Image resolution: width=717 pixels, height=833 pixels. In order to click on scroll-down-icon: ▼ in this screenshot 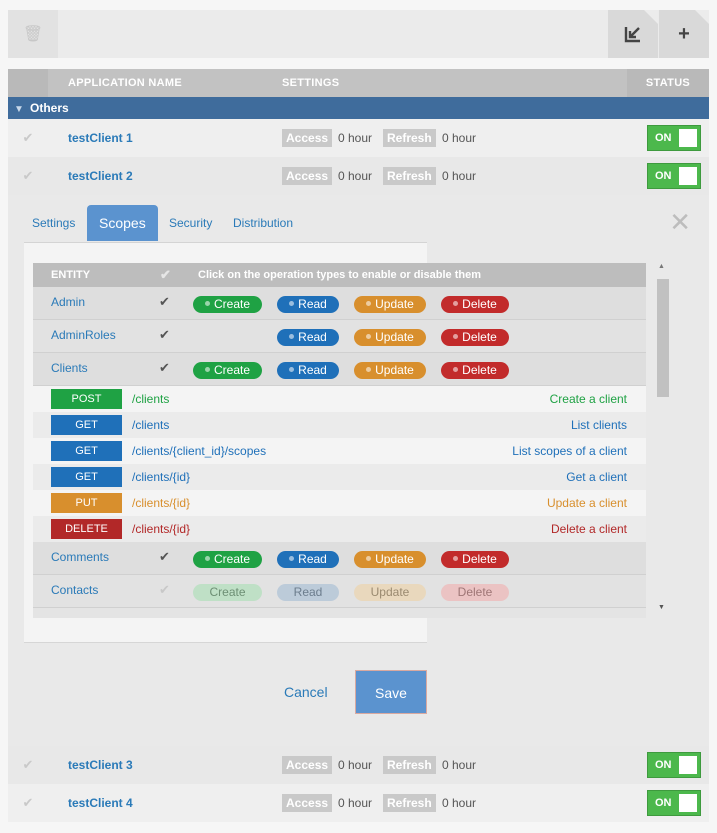, I will do `click(661, 607)`.